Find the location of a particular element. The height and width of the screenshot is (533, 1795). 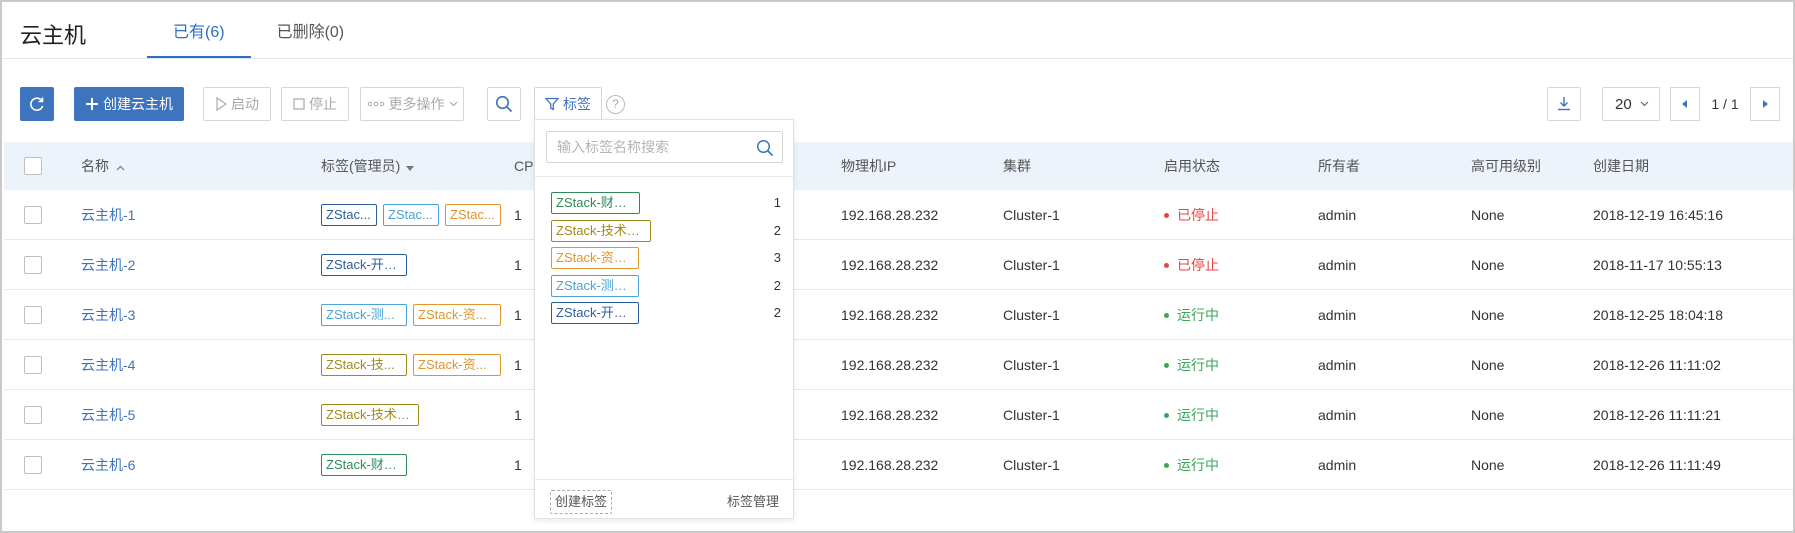

search-button is located at coordinates (504, 104).